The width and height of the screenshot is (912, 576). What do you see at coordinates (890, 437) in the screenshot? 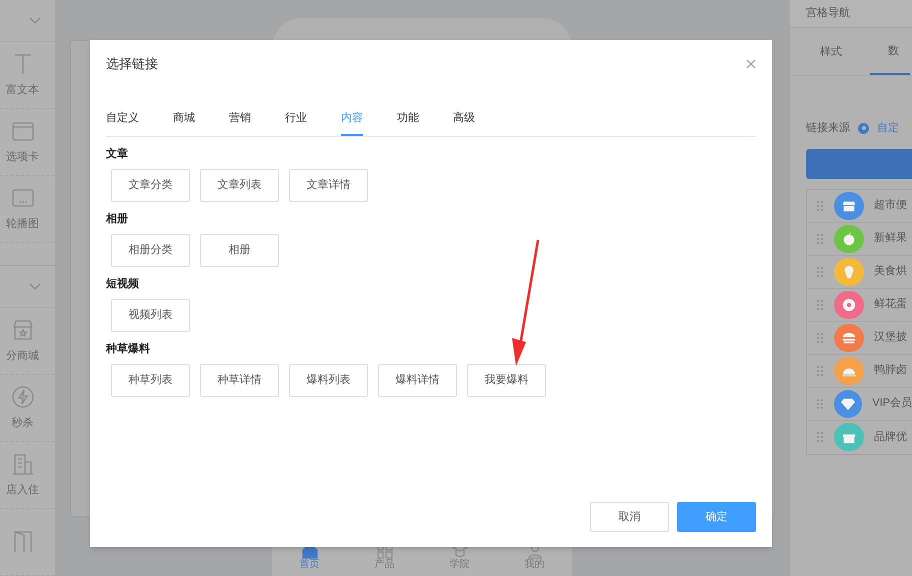
I see `nav-item-label: 品牌优` at bounding box center [890, 437].